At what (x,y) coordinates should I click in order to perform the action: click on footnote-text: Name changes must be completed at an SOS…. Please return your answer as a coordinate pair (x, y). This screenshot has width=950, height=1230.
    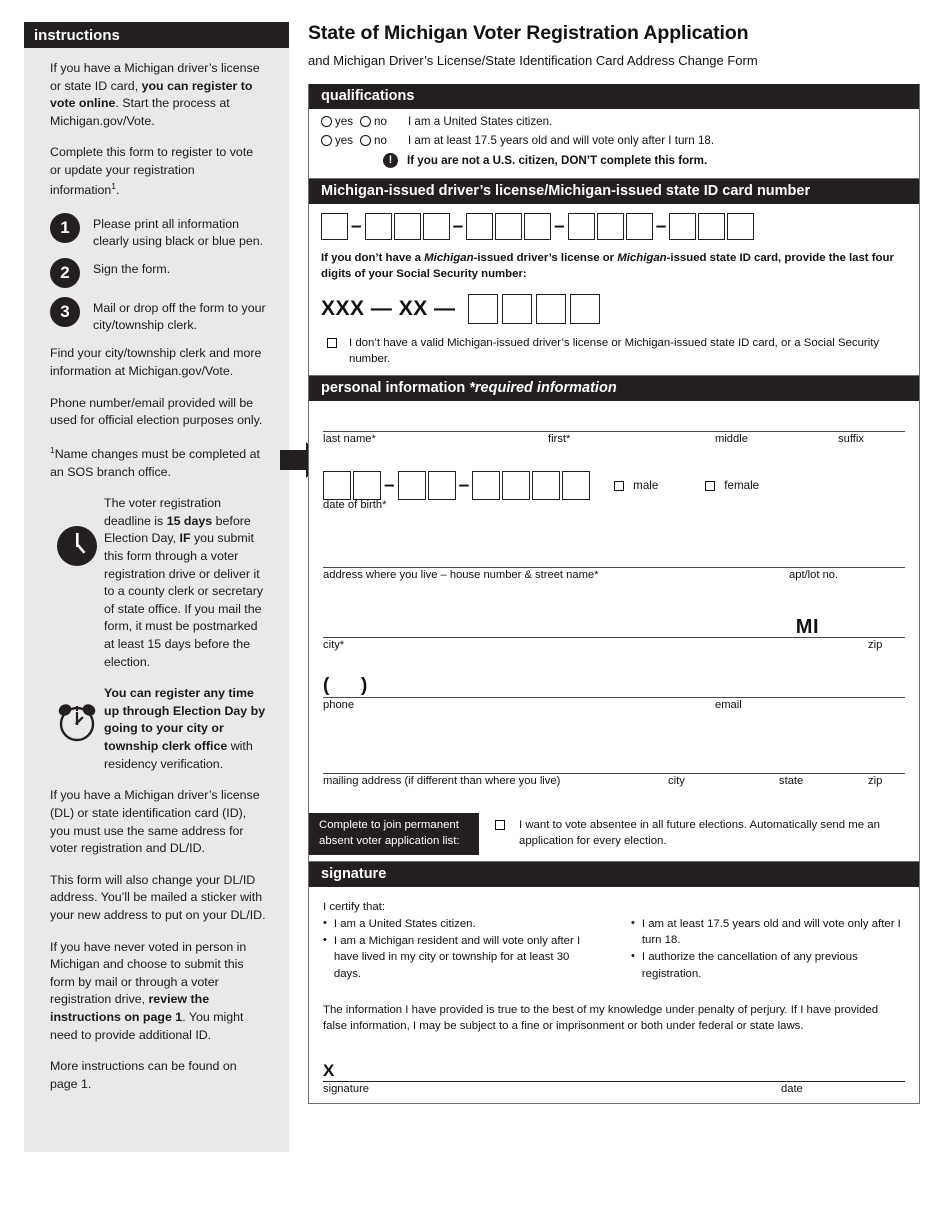
    Looking at the image, I should click on (155, 462).